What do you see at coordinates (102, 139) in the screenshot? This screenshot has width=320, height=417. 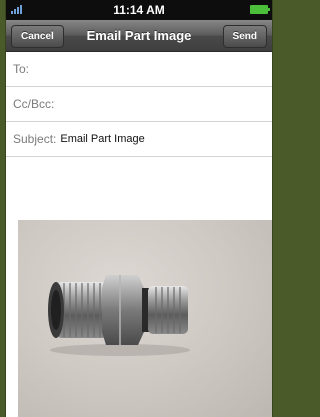 I see `subject-input: Email Part Image` at bounding box center [102, 139].